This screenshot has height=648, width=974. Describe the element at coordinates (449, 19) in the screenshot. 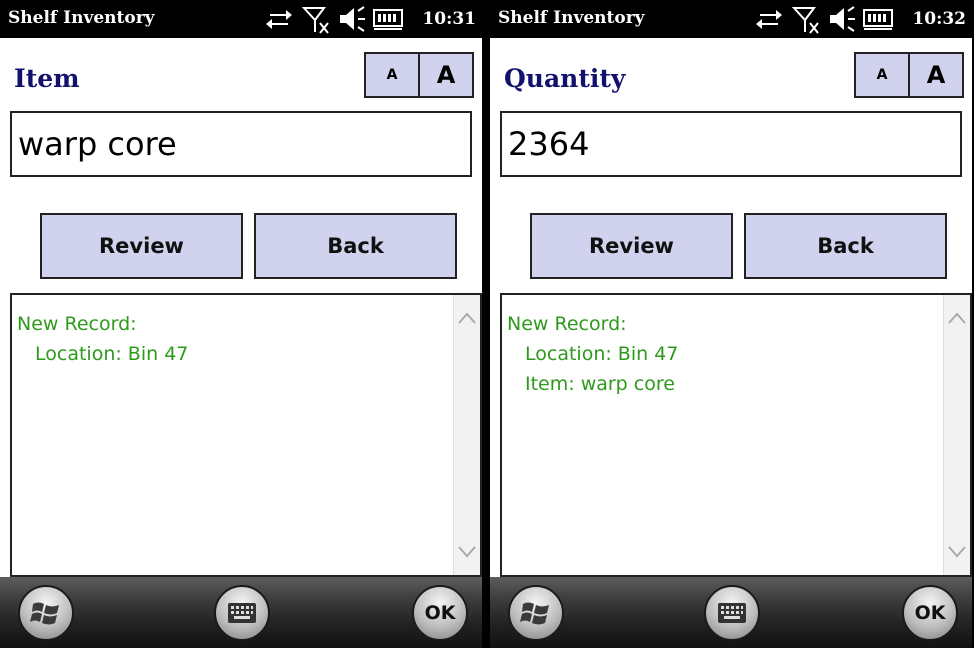

I see `clock: 10:31` at that location.